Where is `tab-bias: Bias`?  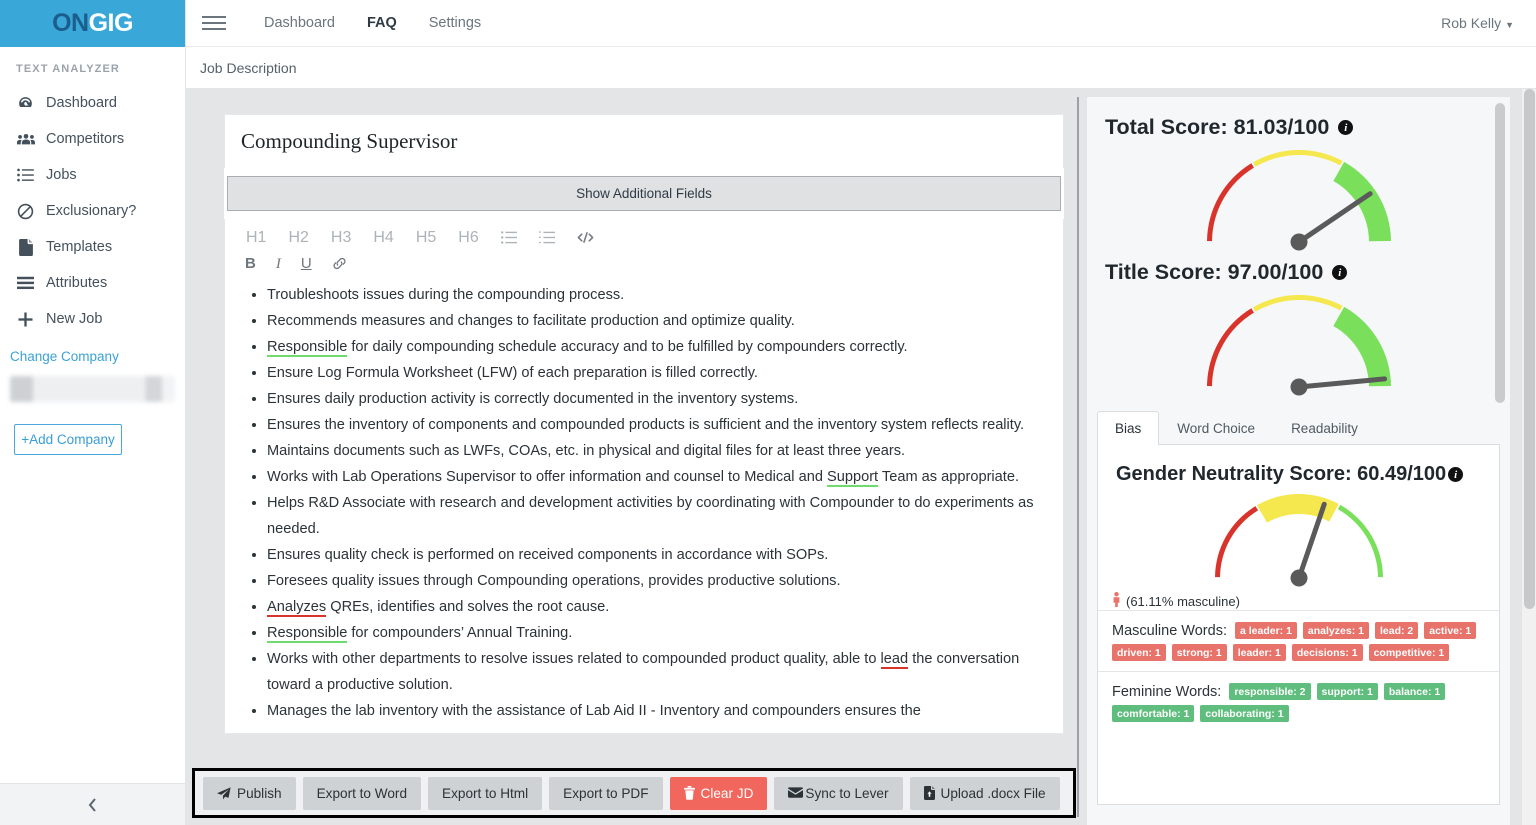 tab-bias: Bias is located at coordinates (1128, 428).